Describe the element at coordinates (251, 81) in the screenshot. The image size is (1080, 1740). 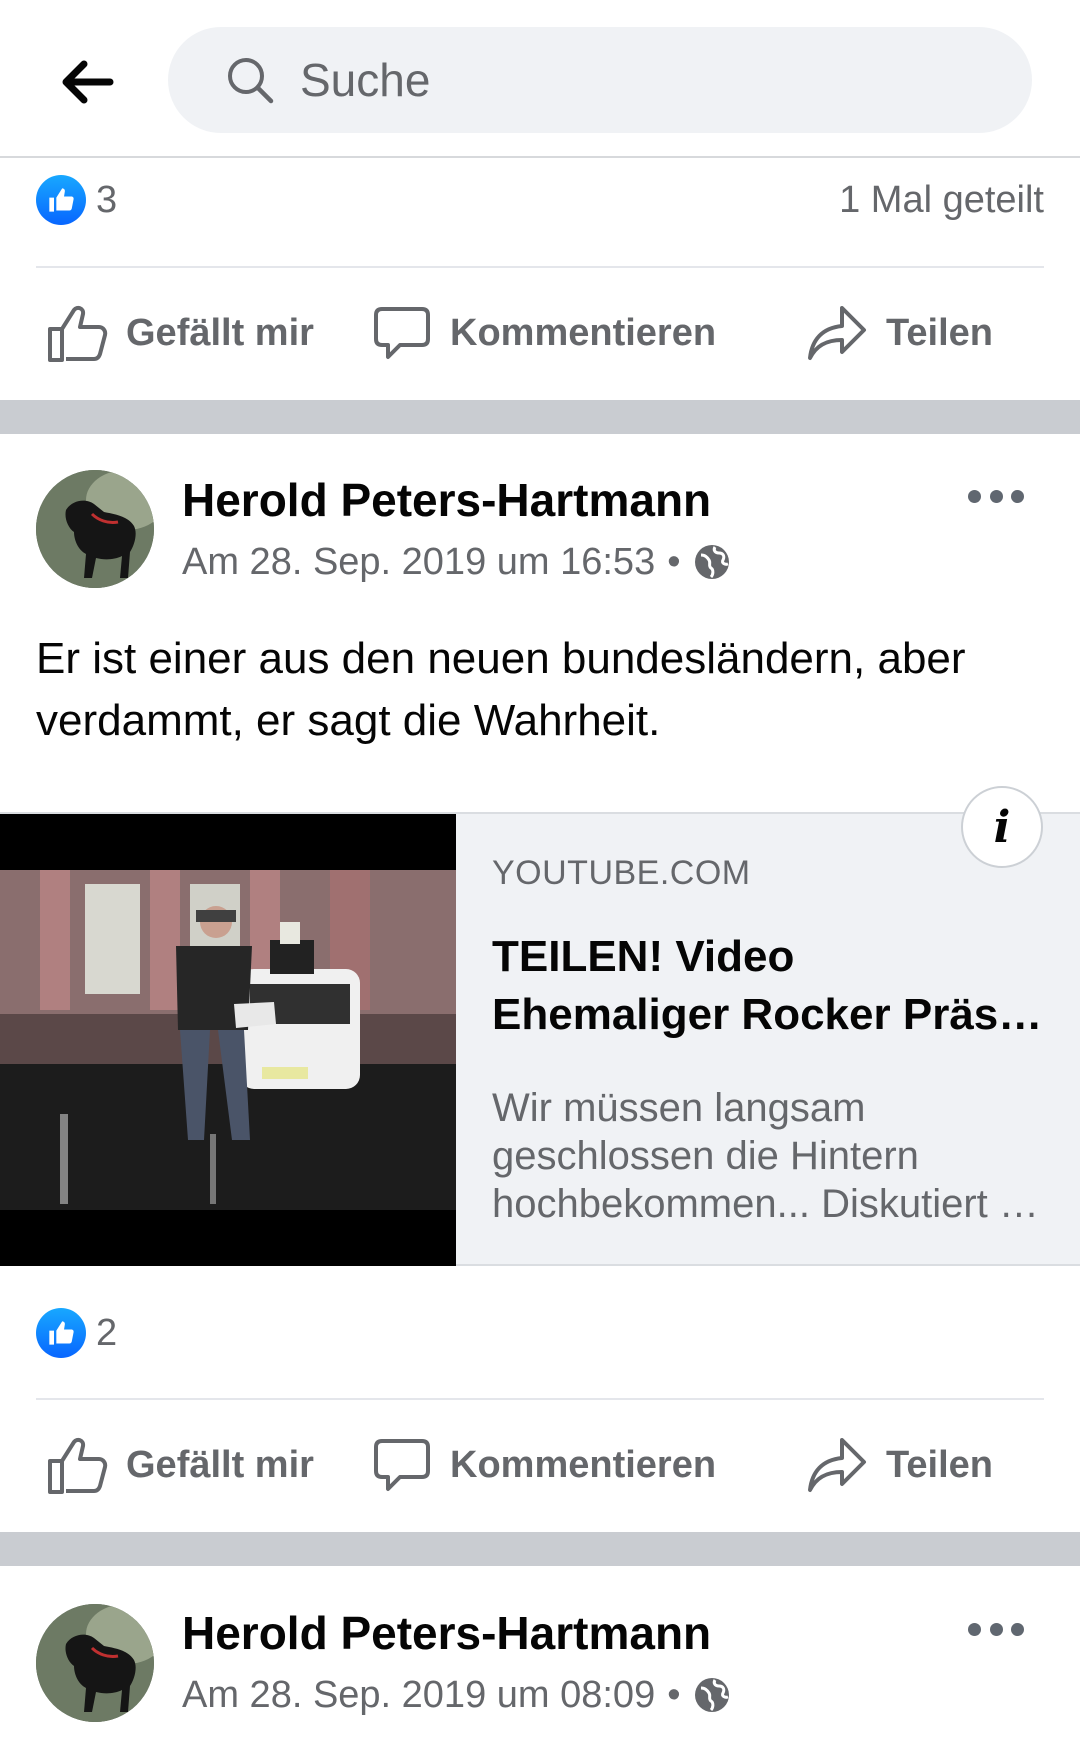
I see `search-icon` at that location.